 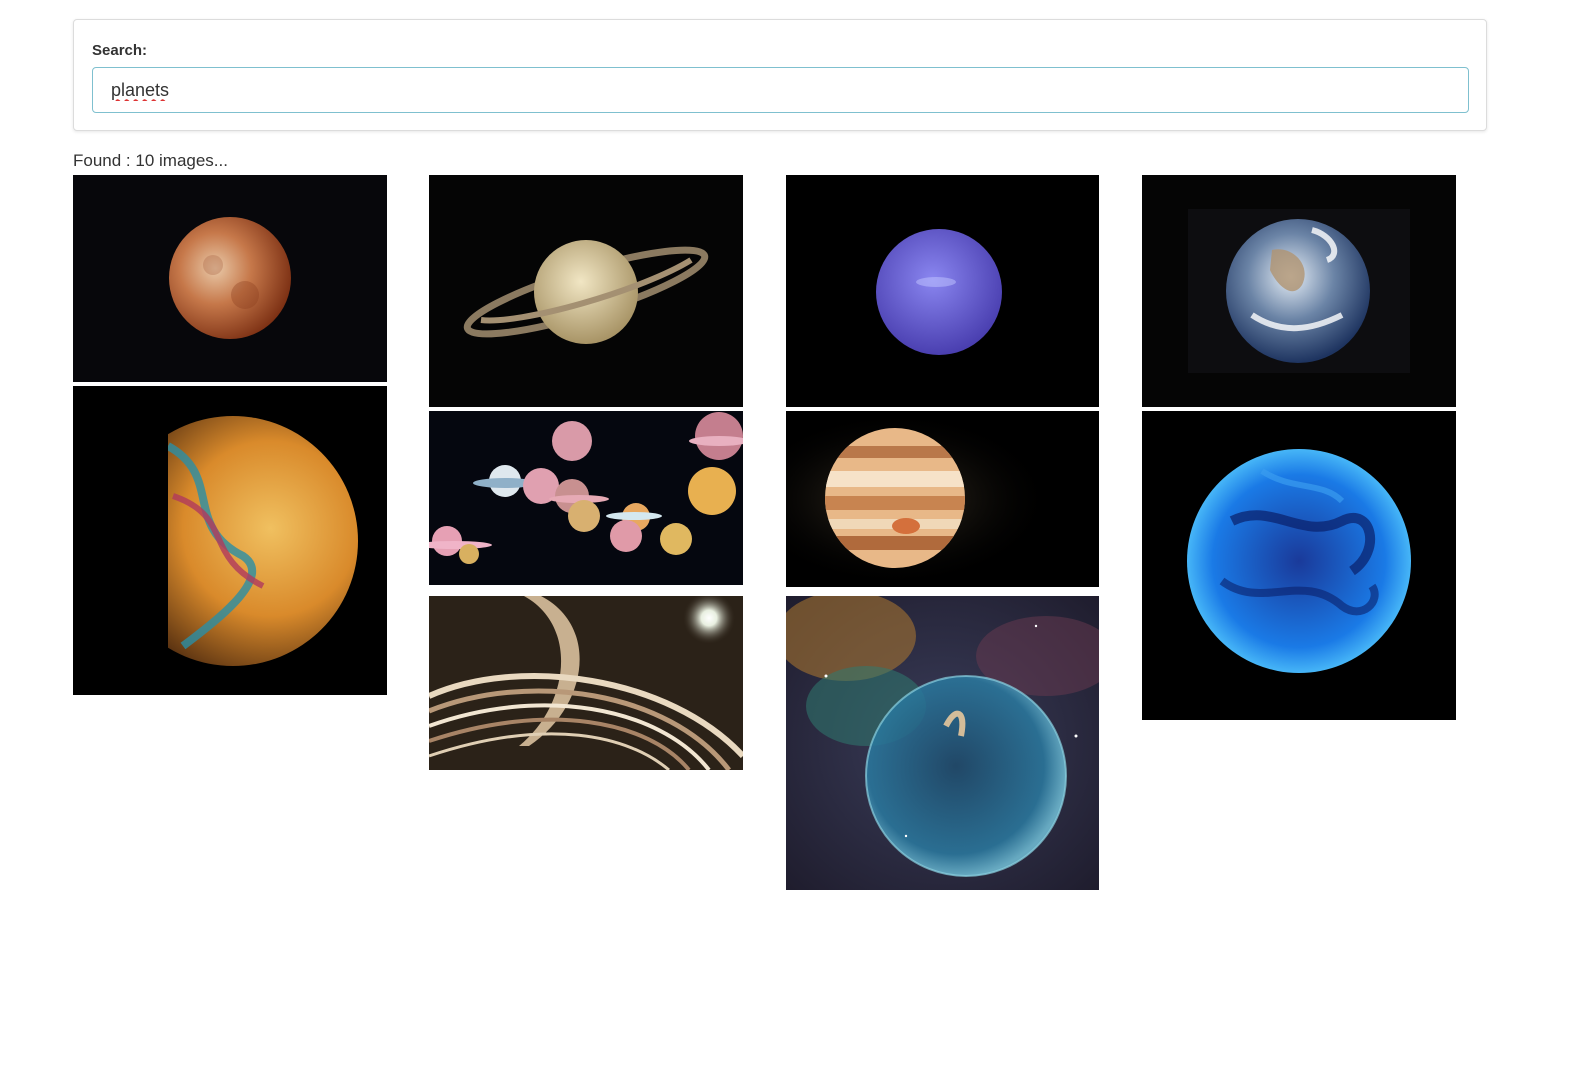 What do you see at coordinates (120, 50) in the screenshot?
I see `search-label: Search:` at bounding box center [120, 50].